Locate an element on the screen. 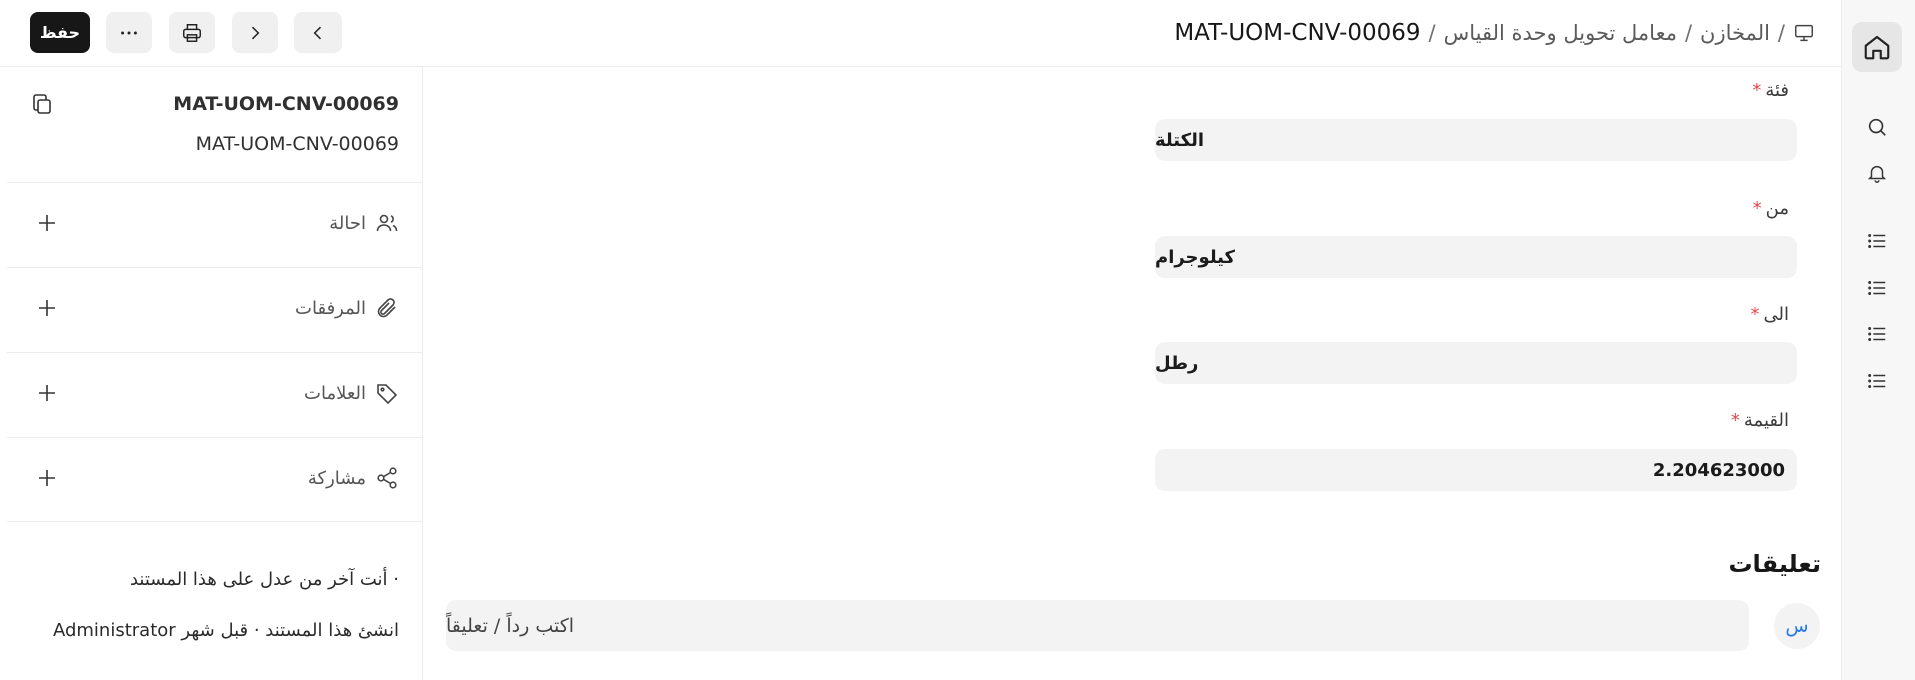 The height and width of the screenshot is (680, 1915). notifications-button is located at coordinates (1877, 173).